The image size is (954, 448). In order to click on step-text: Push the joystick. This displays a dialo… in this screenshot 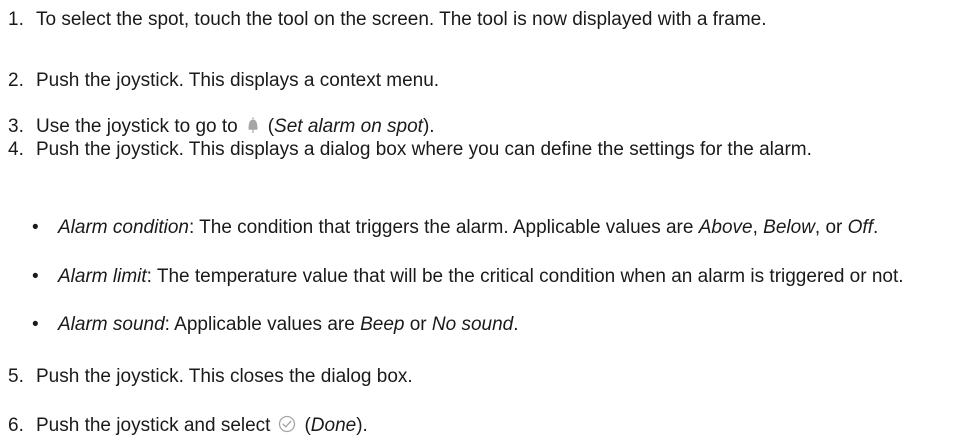, I will do `click(424, 149)`.